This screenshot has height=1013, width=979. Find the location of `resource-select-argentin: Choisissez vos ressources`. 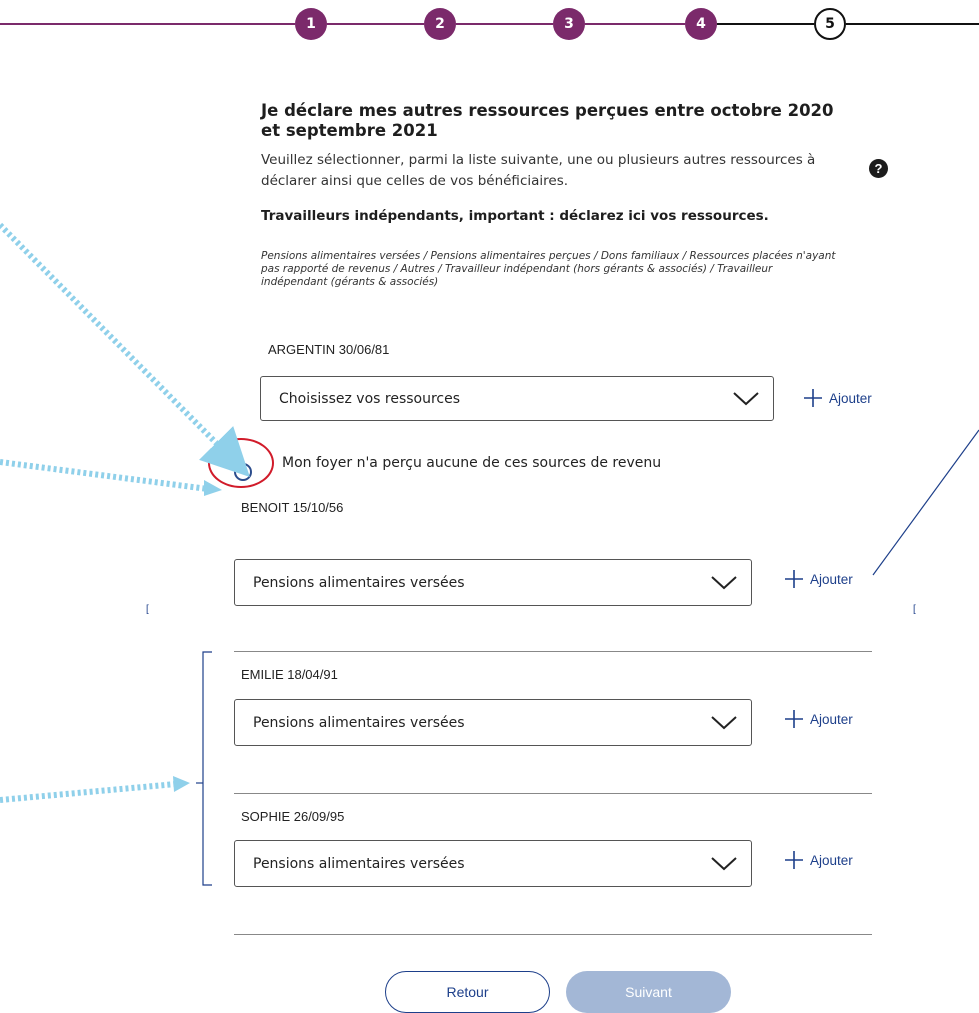

resource-select-argentin: Choisissez vos ressources is located at coordinates (517, 398).